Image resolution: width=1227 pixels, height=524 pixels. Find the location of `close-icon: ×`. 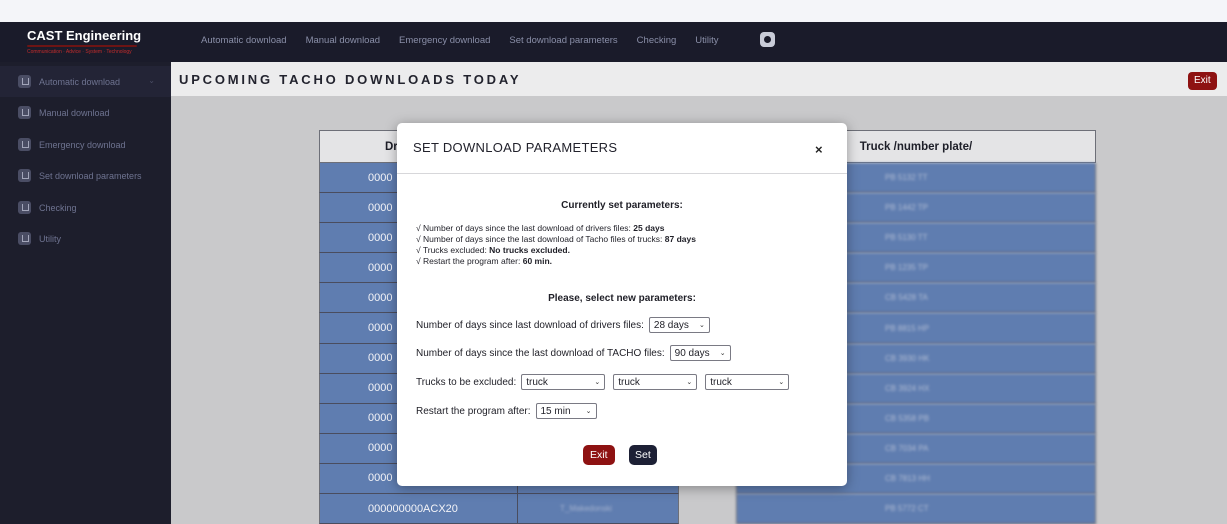

close-icon: × is located at coordinates (819, 149).